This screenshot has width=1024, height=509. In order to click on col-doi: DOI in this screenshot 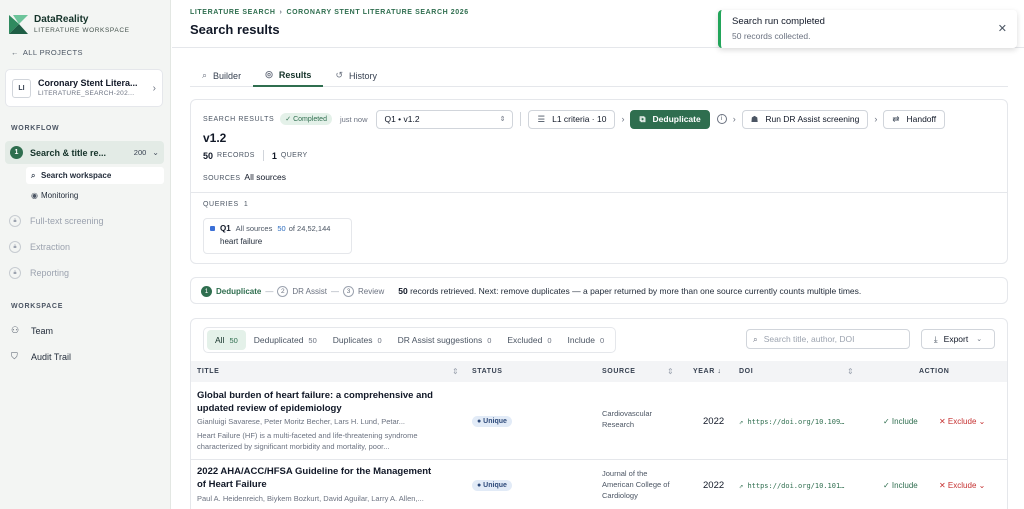, I will do `click(746, 371)`.